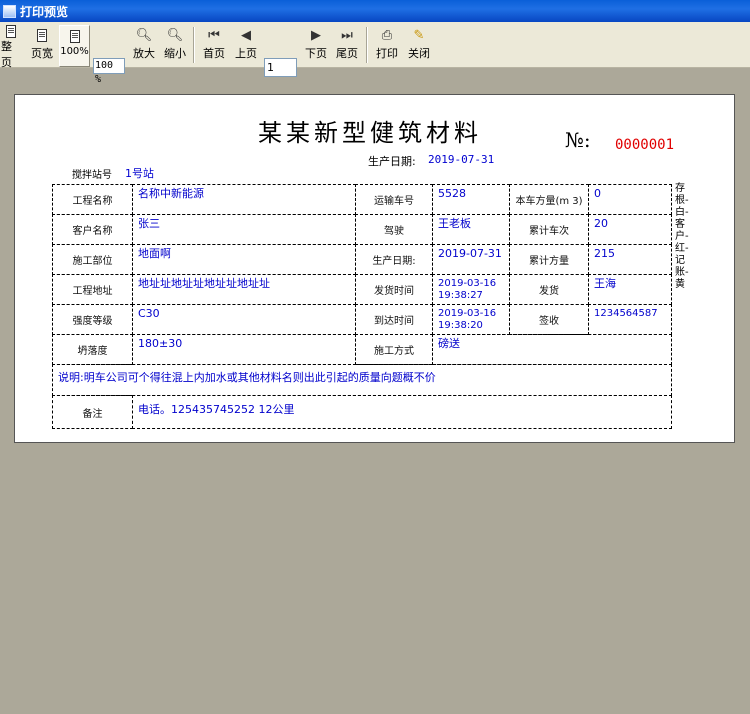  I want to click on site-value: 地面啊, so click(244, 259).